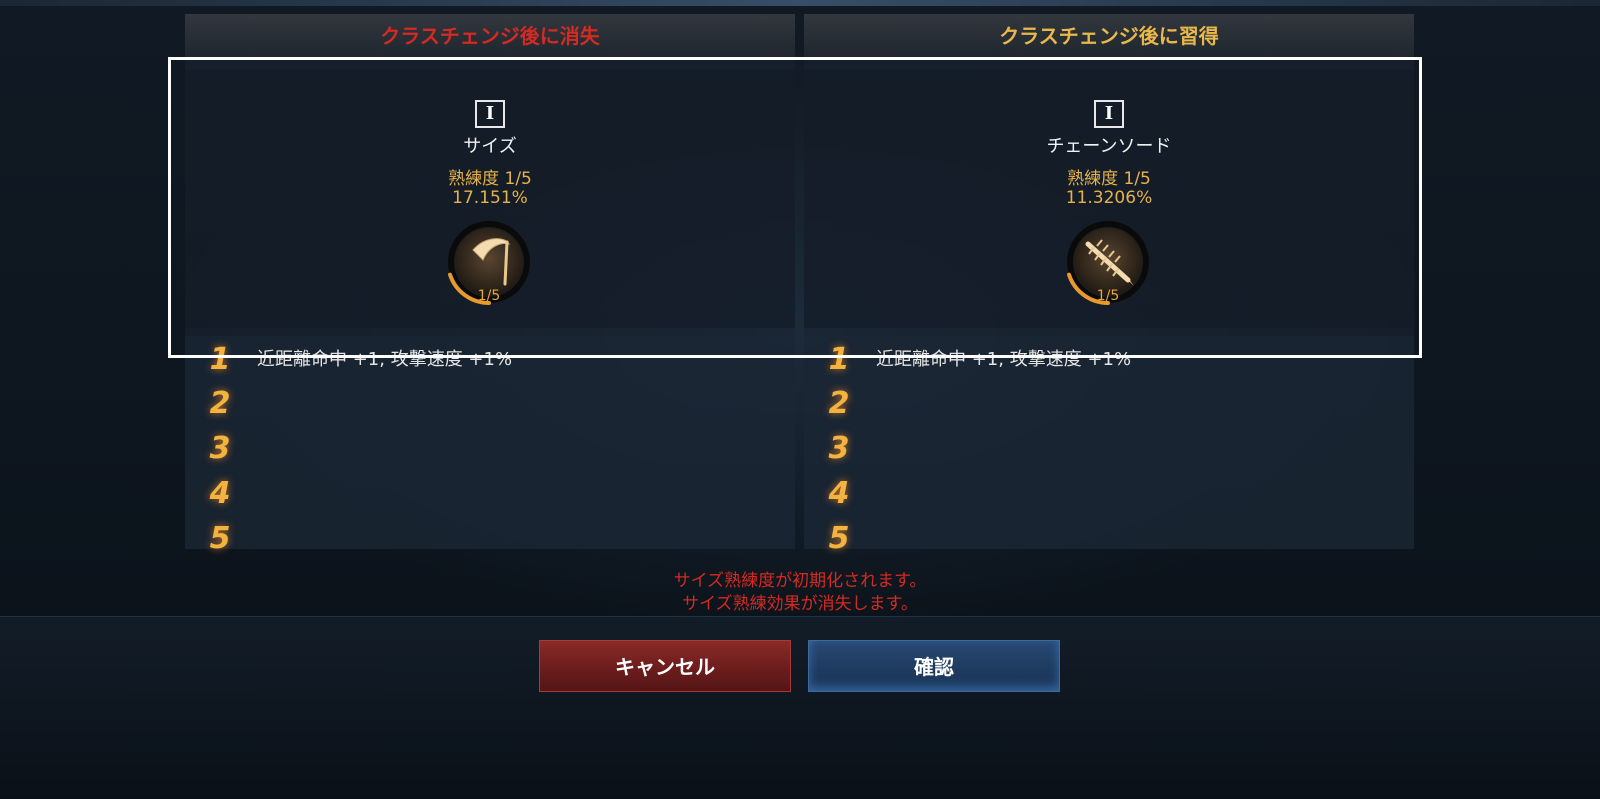 Image resolution: width=1600 pixels, height=799 pixels. I want to click on warning-line-2: サイズ熟練効果が消失します。, so click(800, 604).